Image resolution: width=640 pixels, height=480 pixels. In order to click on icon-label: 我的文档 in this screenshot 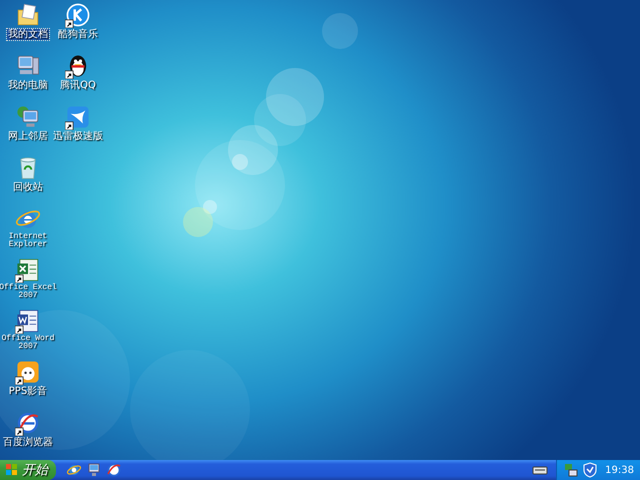, I will do `click(28, 34)`.